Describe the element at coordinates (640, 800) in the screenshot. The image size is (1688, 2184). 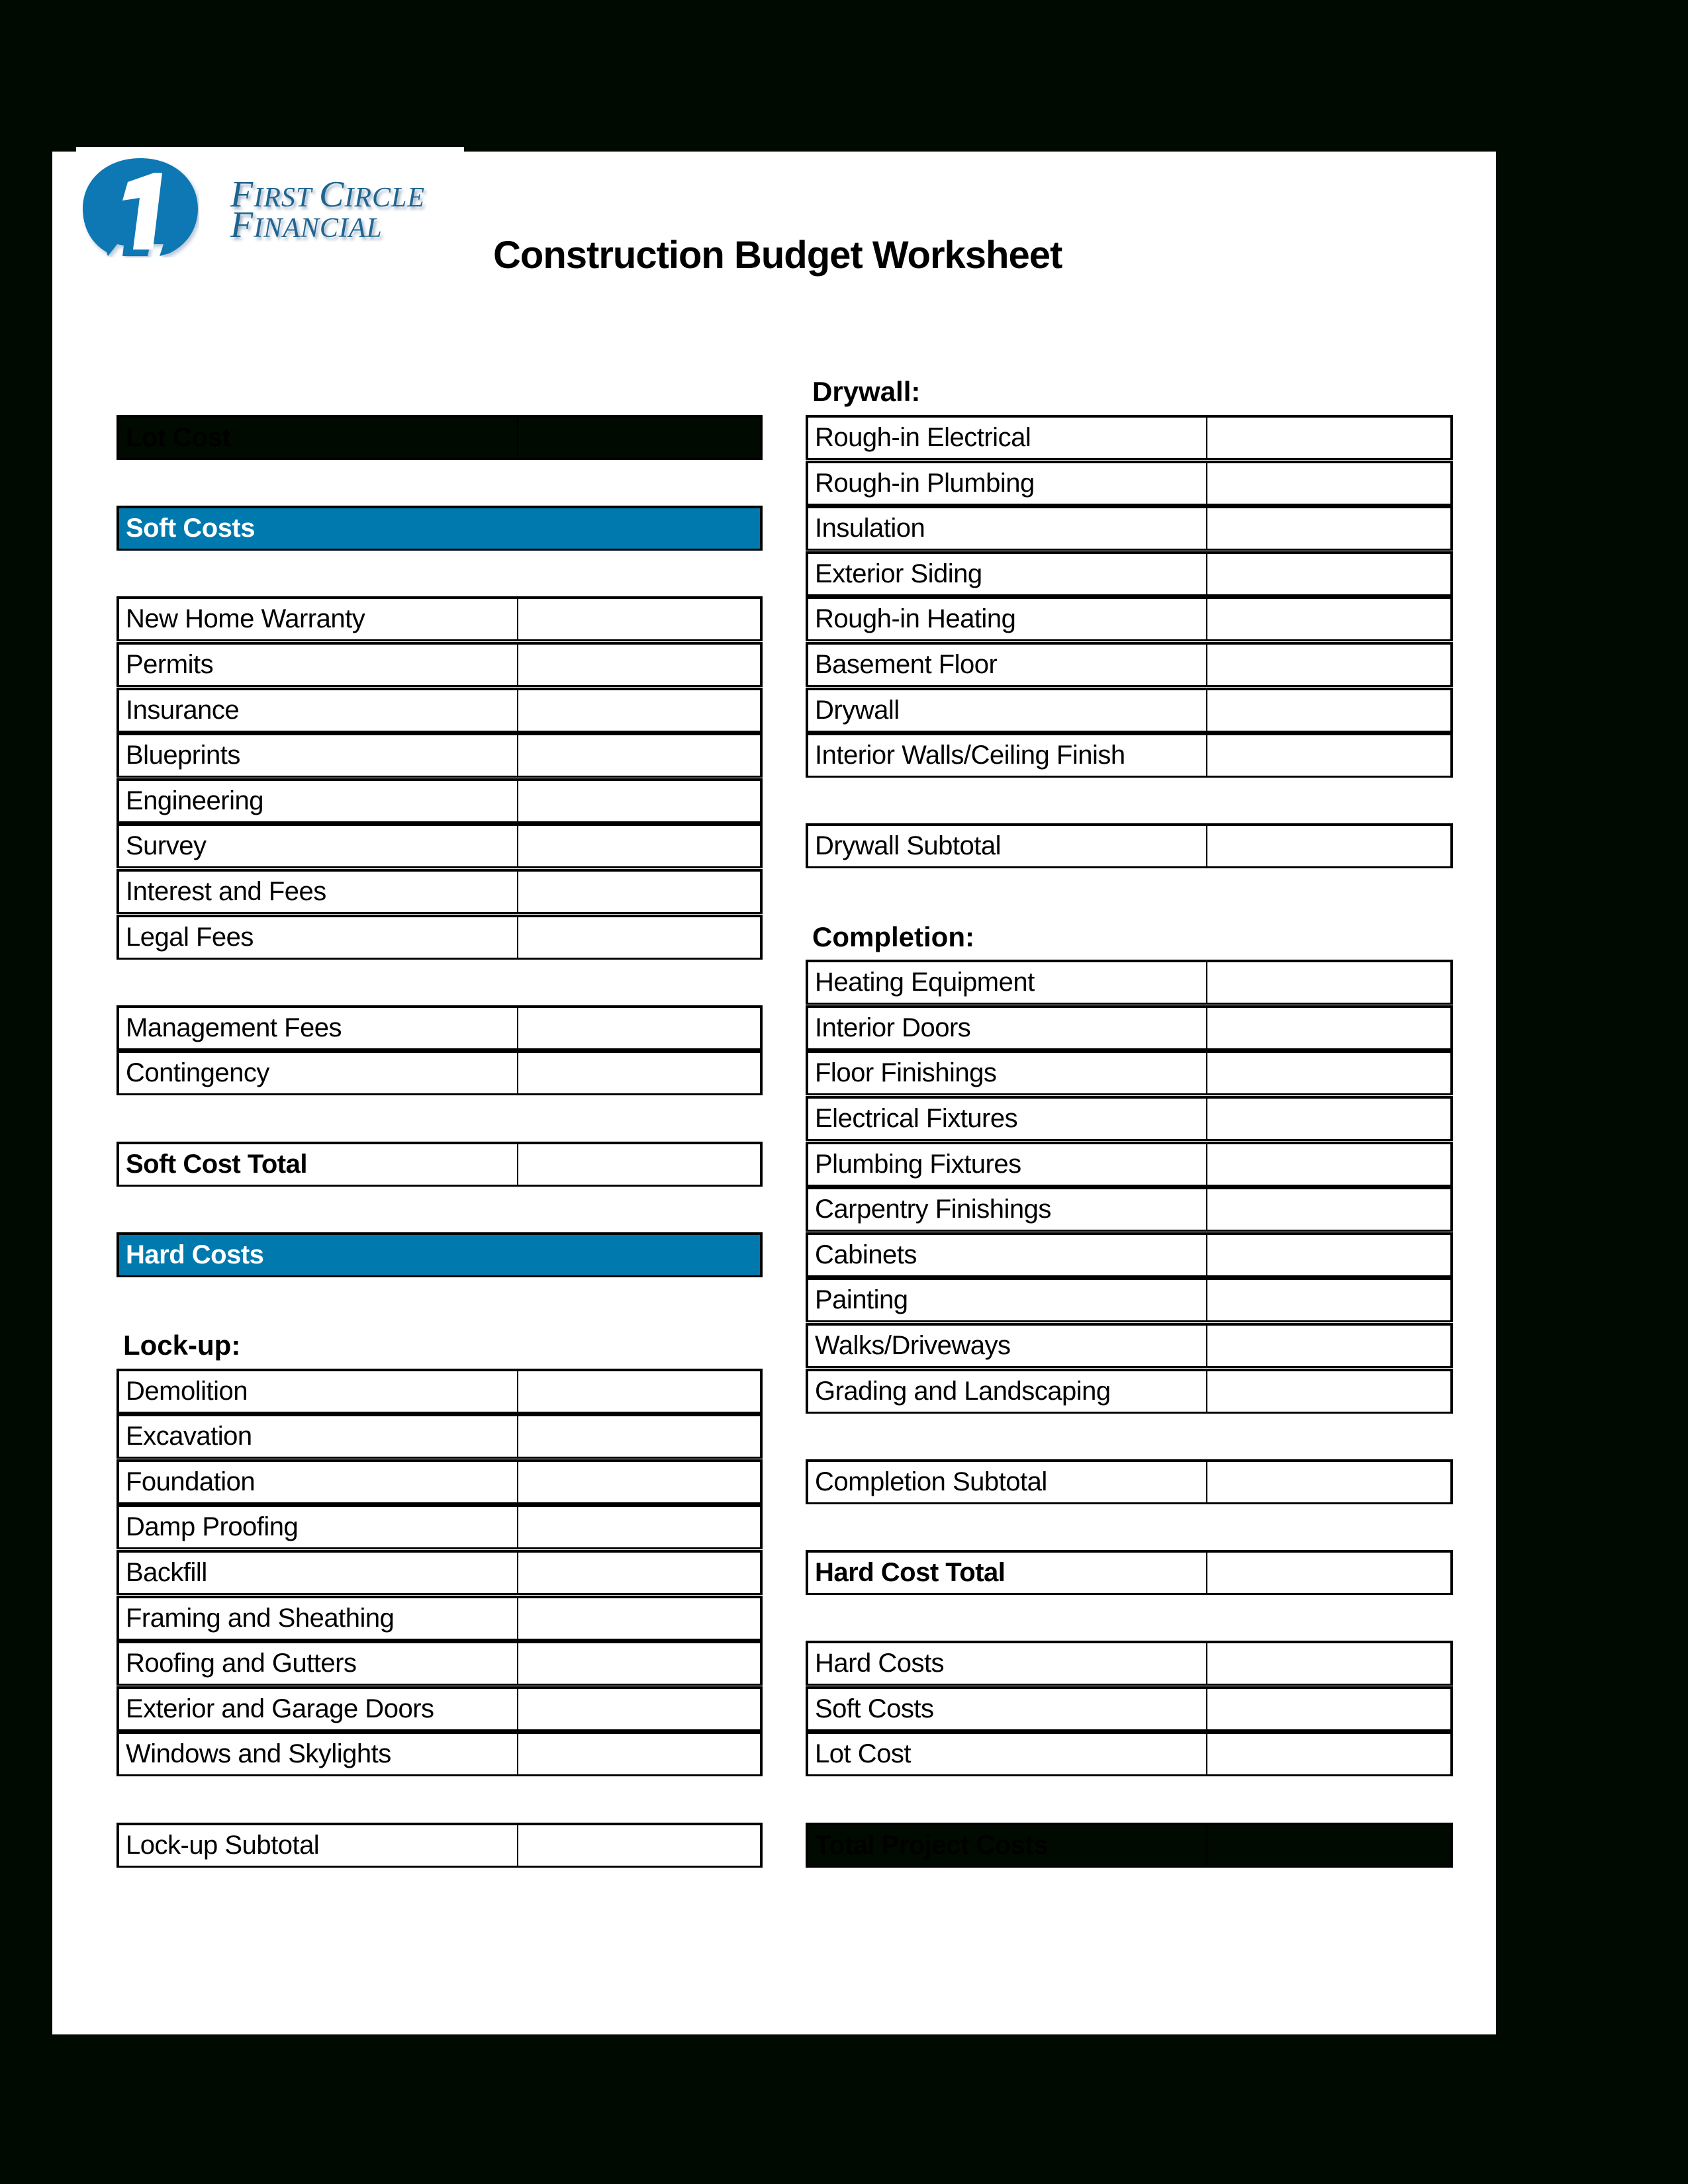
I see `engineering-amount-field` at that location.